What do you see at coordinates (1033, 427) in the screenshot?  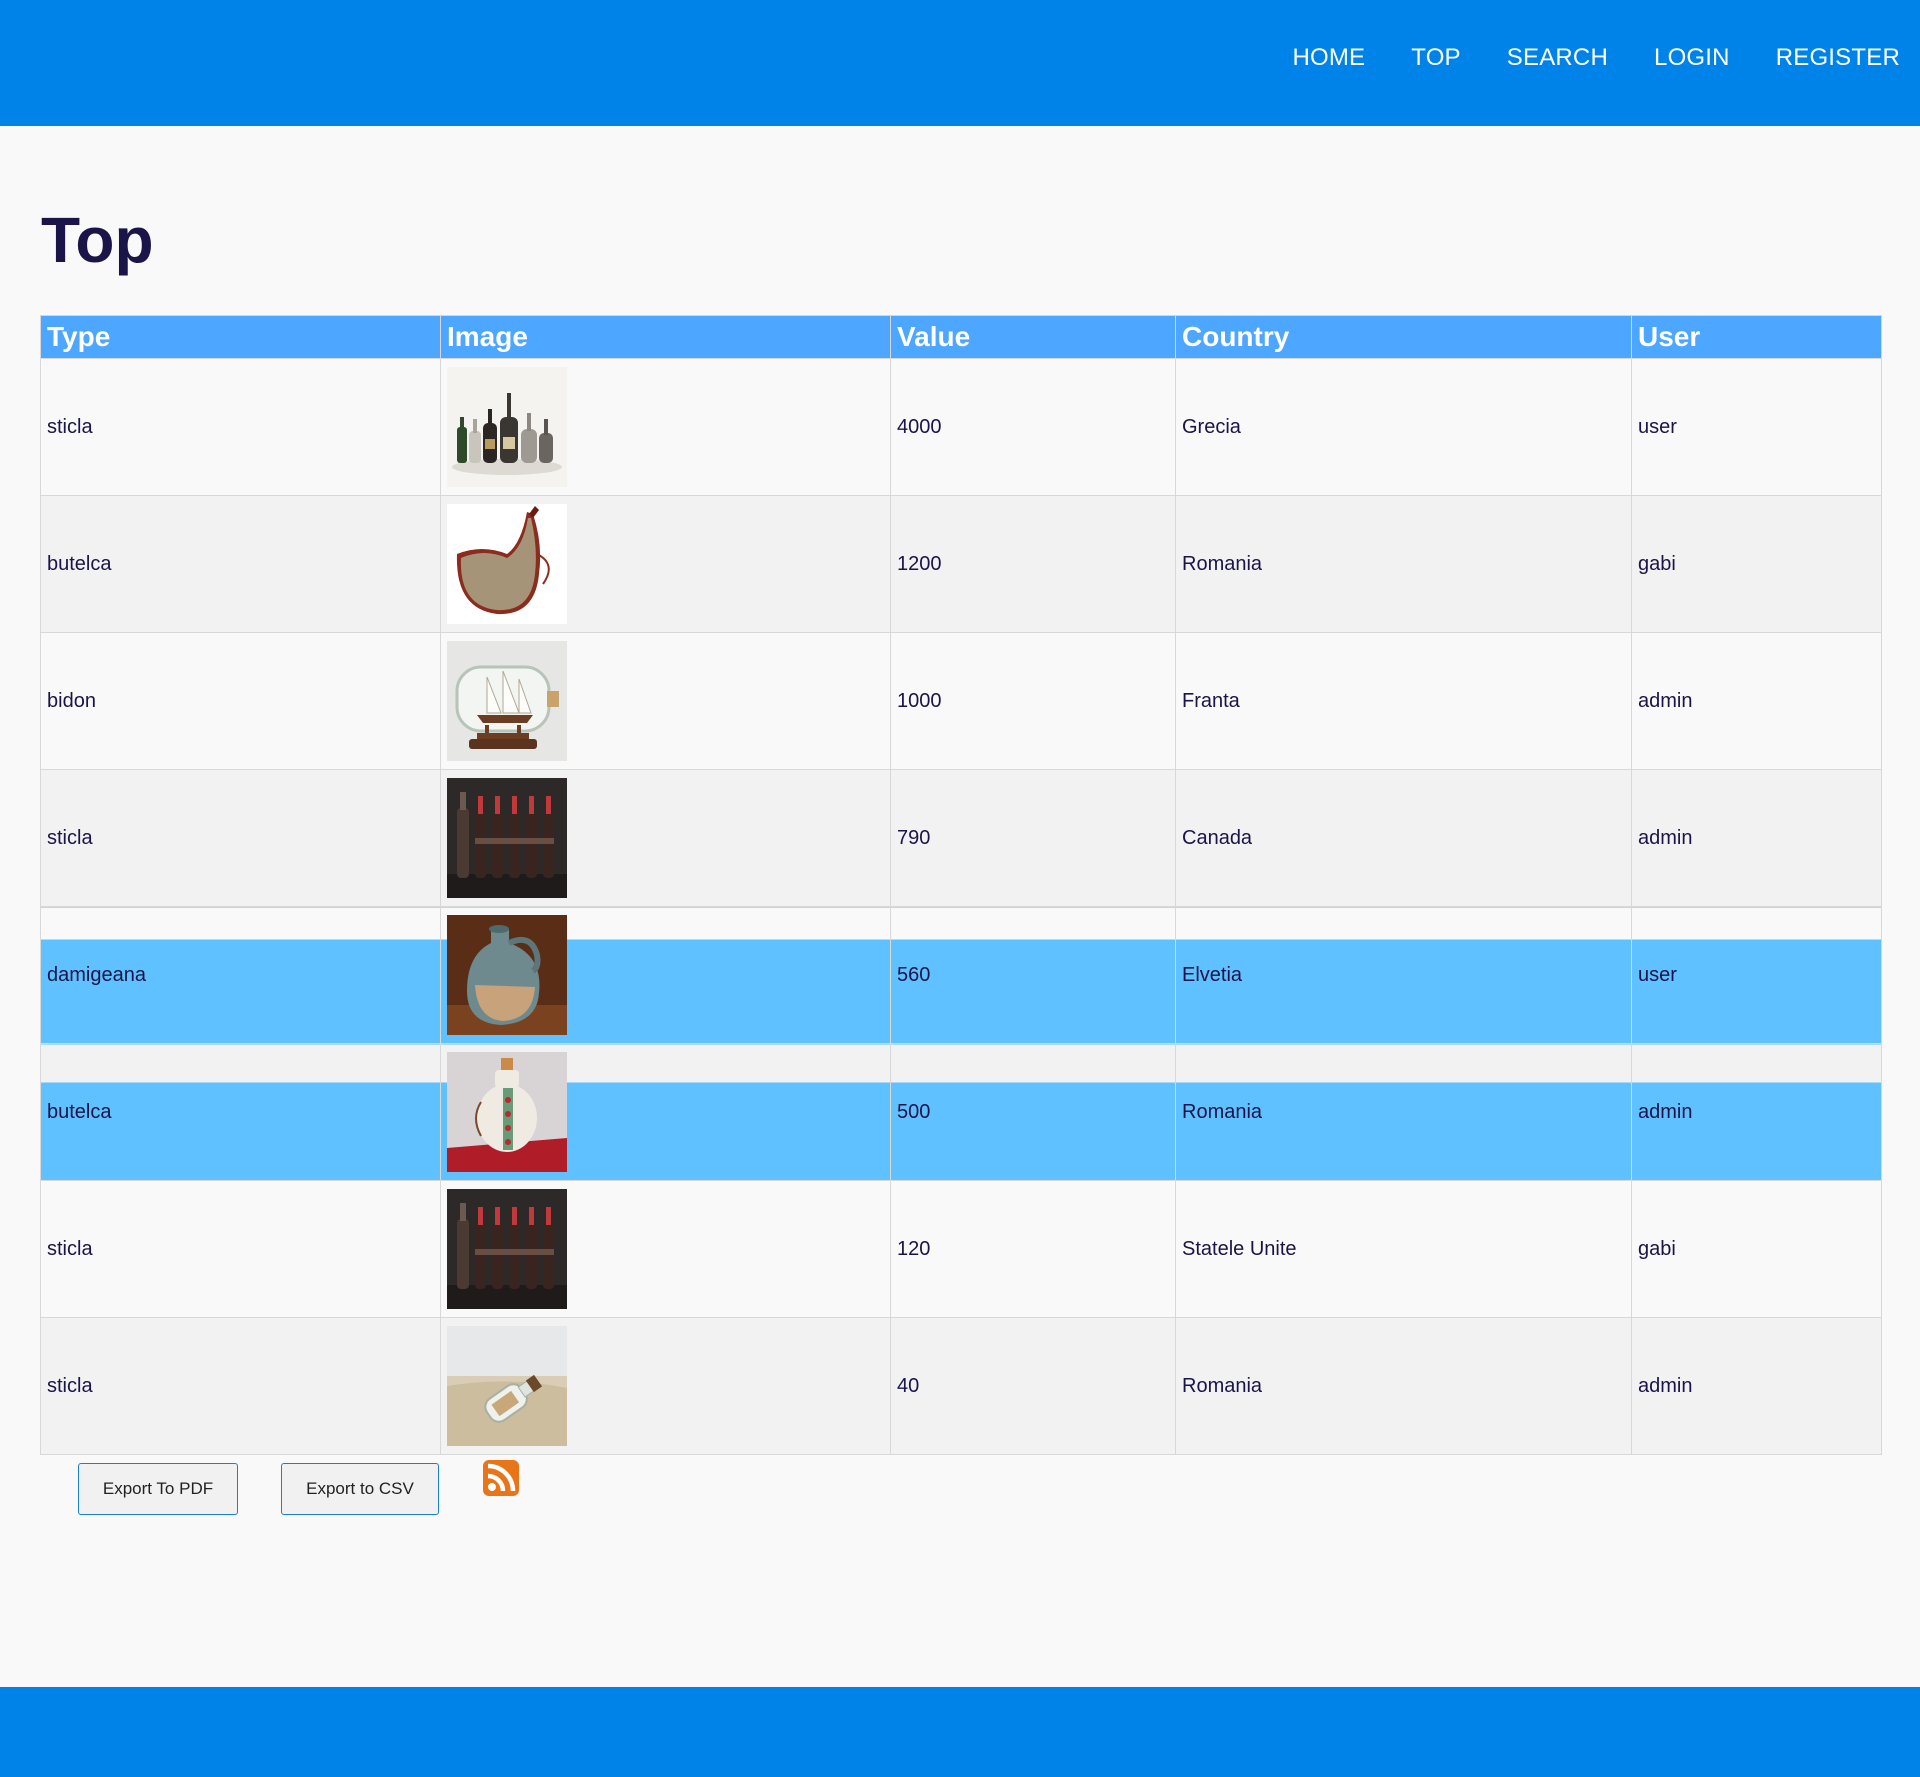 I see `cell-value: 4000` at bounding box center [1033, 427].